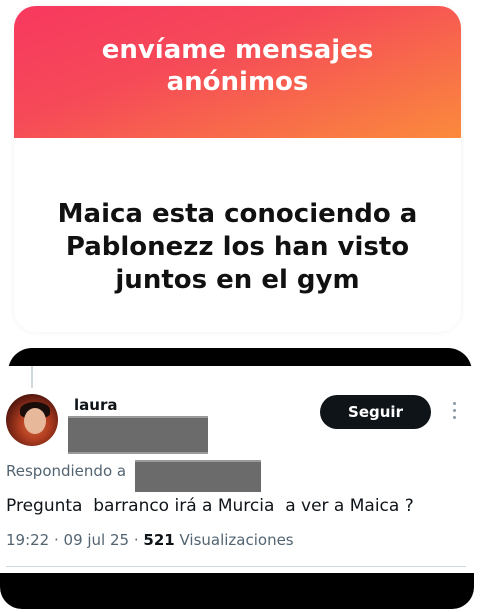 Image resolution: width=503 pixels, height=612 pixels. I want to click on thread-line, so click(32, 377).